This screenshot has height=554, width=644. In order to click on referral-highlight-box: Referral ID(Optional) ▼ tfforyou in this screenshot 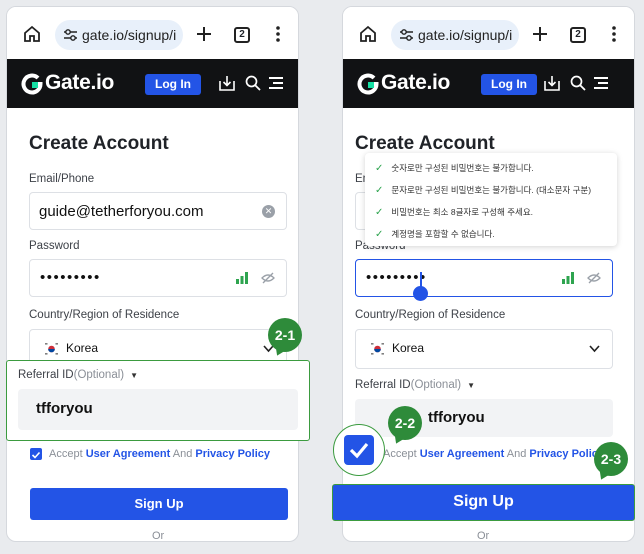, I will do `click(158, 400)`.